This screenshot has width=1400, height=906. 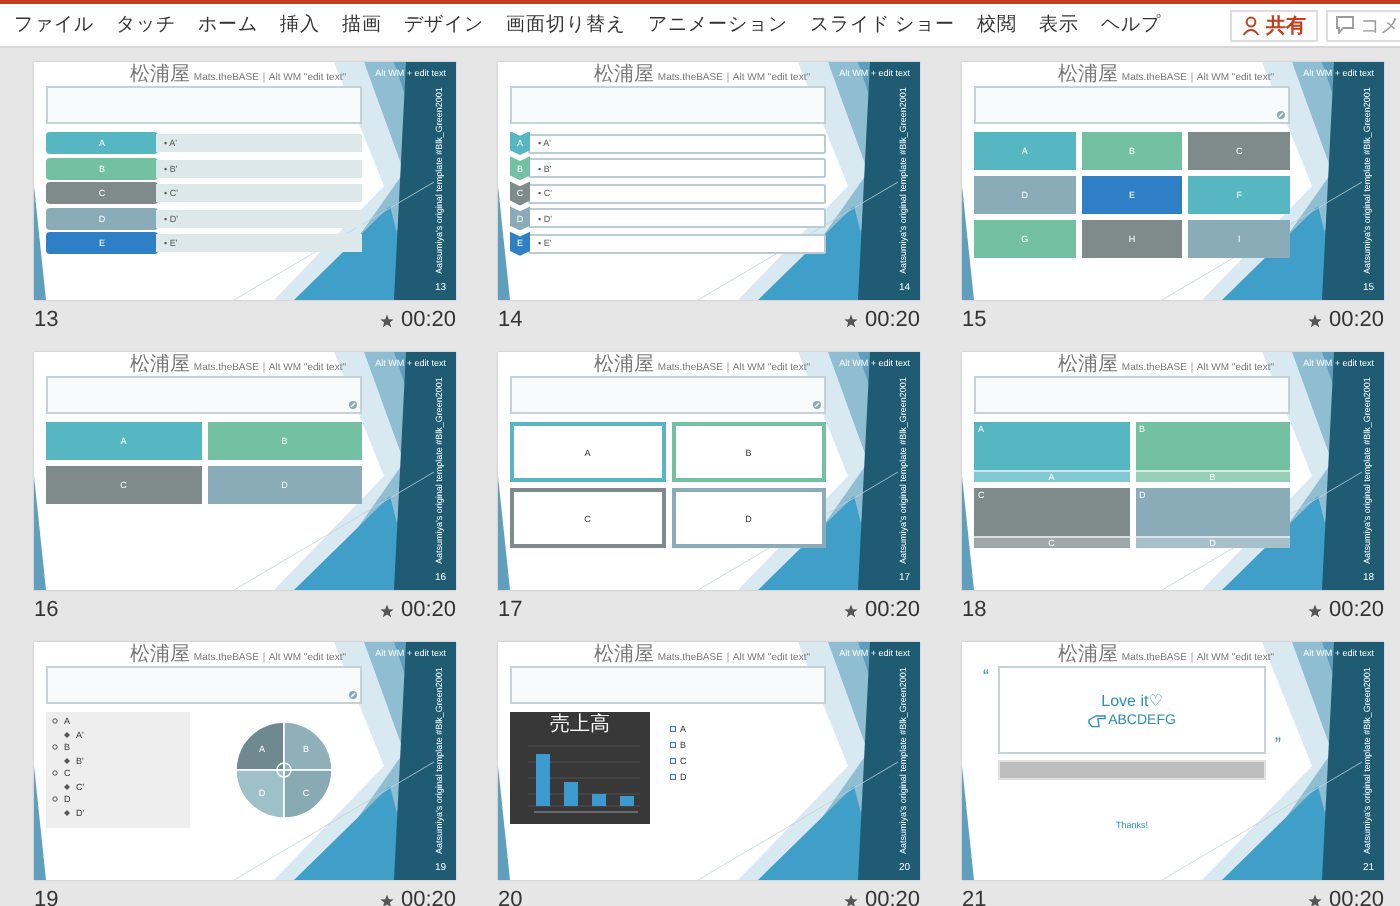 What do you see at coordinates (46, 320) in the screenshot?
I see `slide-index: 13` at bounding box center [46, 320].